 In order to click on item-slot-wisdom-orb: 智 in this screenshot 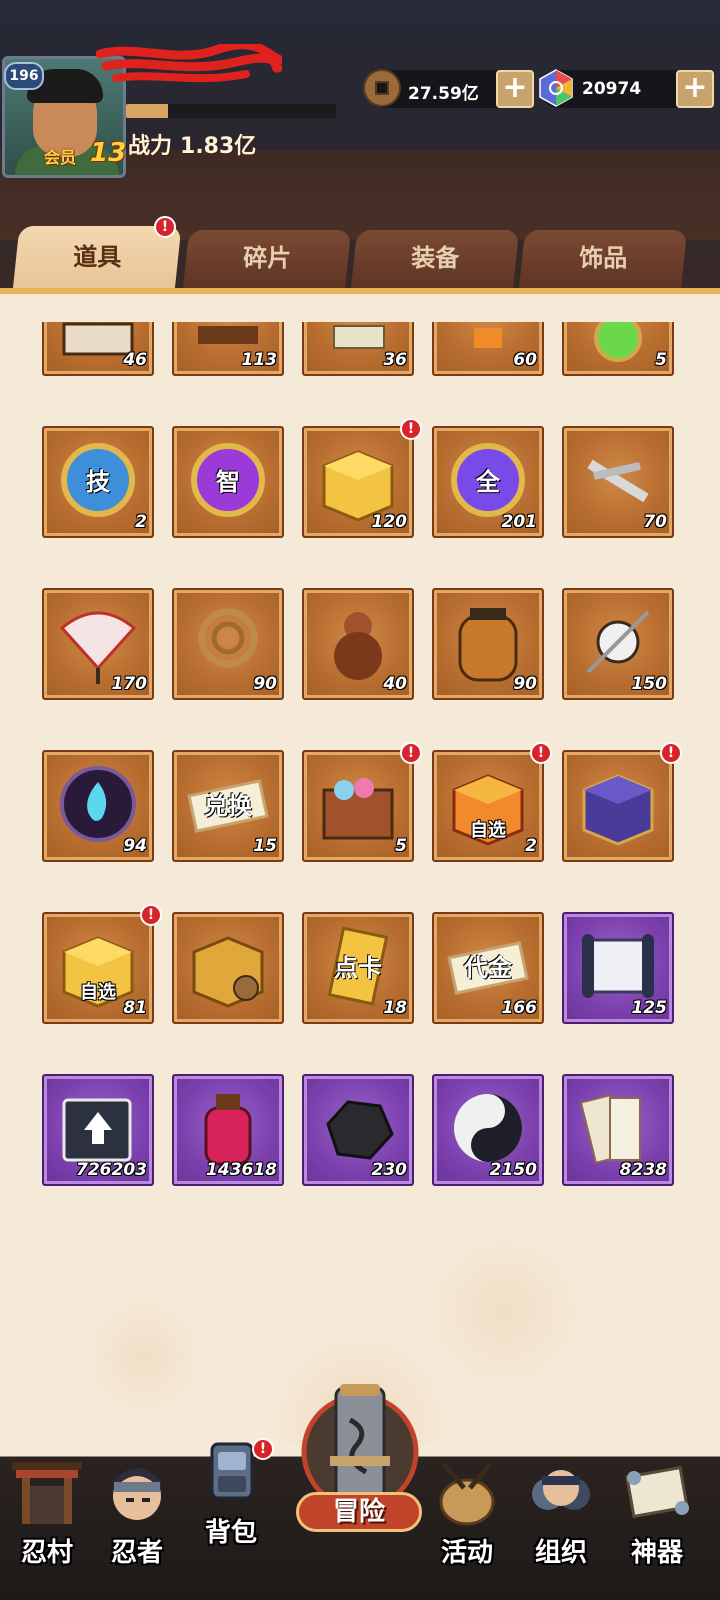, I will do `click(228, 482)`.